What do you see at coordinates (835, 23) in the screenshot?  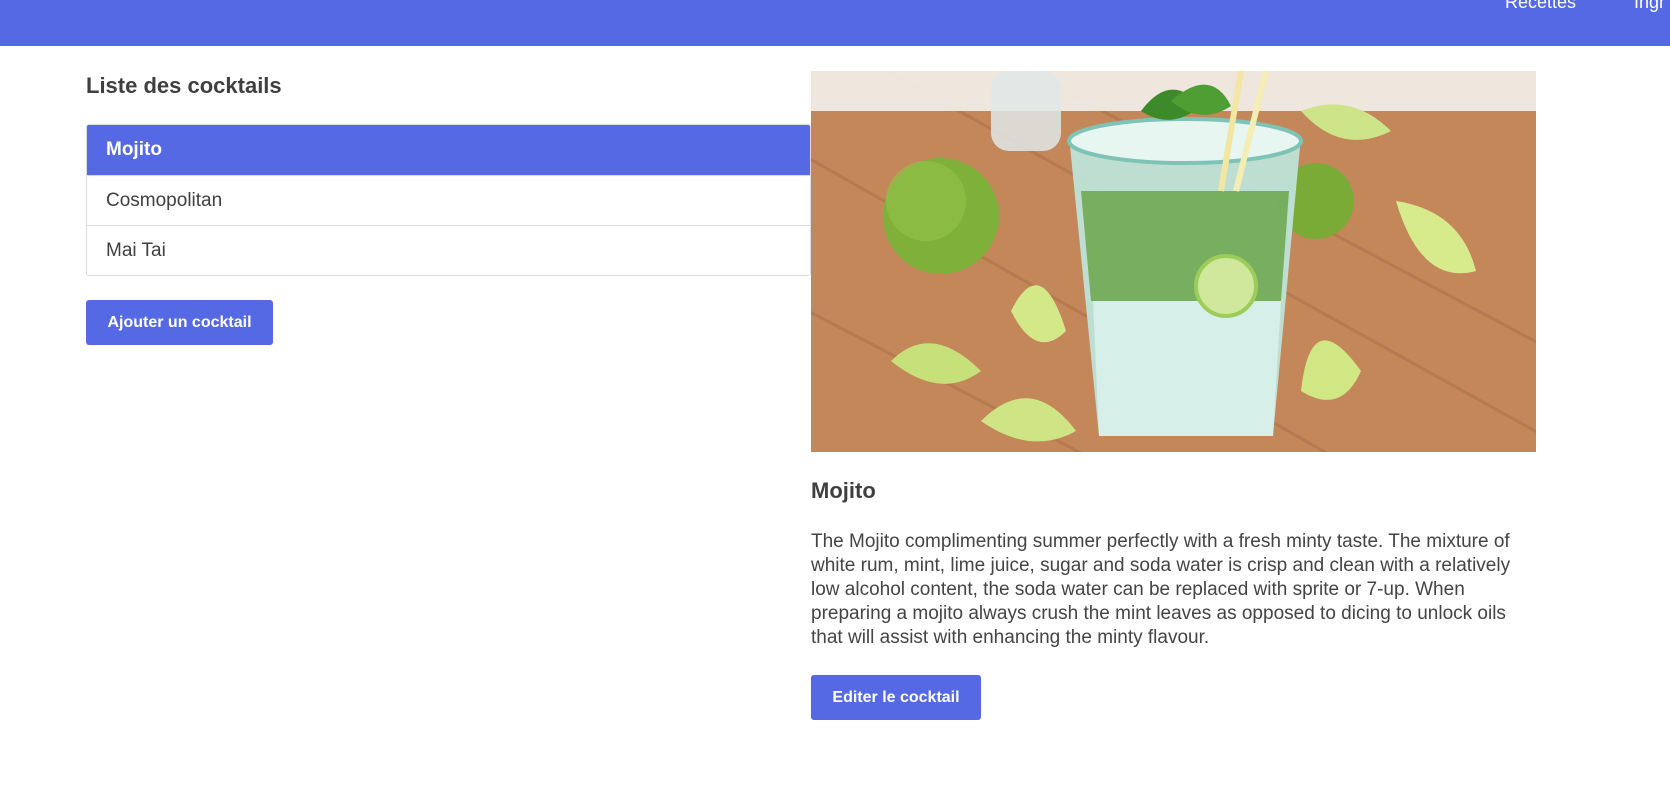 I see `top-navbar: Recettes Ingr` at bounding box center [835, 23].